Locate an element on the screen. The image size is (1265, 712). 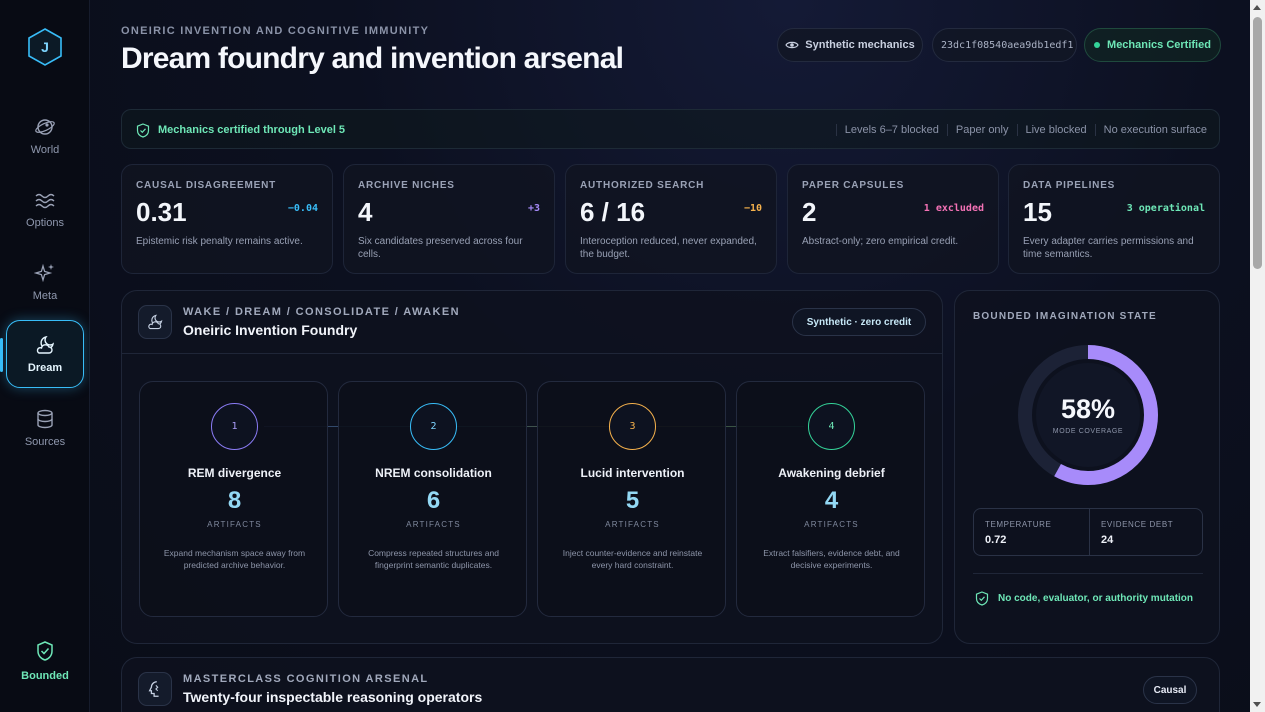
brain-head-icon is located at coordinates (153, 689).